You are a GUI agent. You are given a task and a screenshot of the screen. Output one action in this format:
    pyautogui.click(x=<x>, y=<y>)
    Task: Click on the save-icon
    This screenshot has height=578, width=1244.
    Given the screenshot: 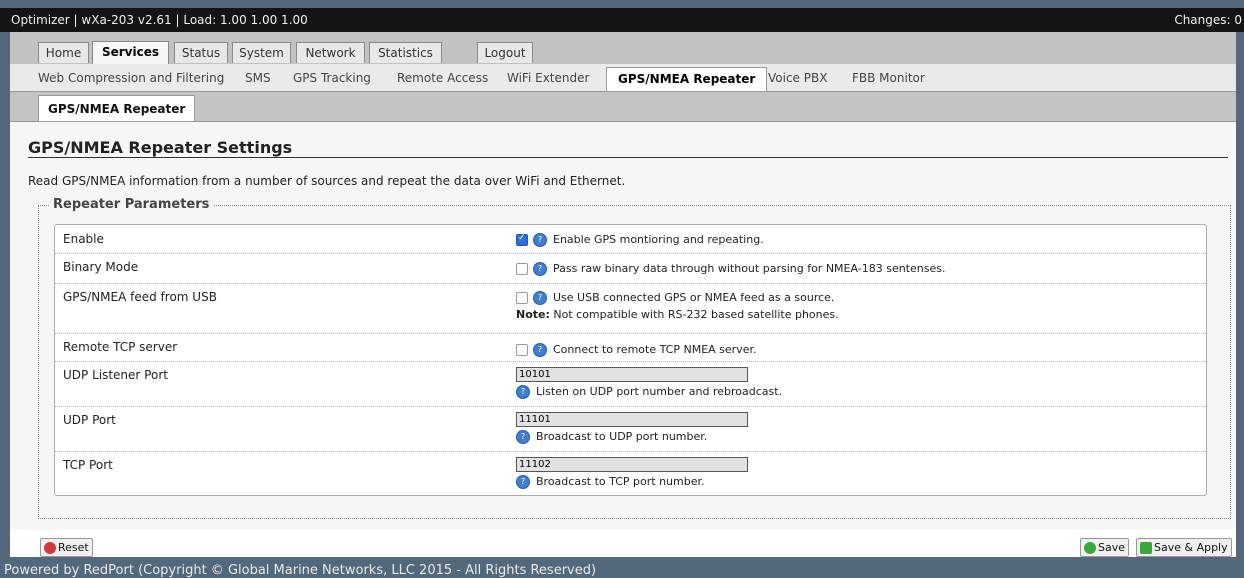 What is the action you would take?
    pyautogui.click(x=1090, y=548)
    